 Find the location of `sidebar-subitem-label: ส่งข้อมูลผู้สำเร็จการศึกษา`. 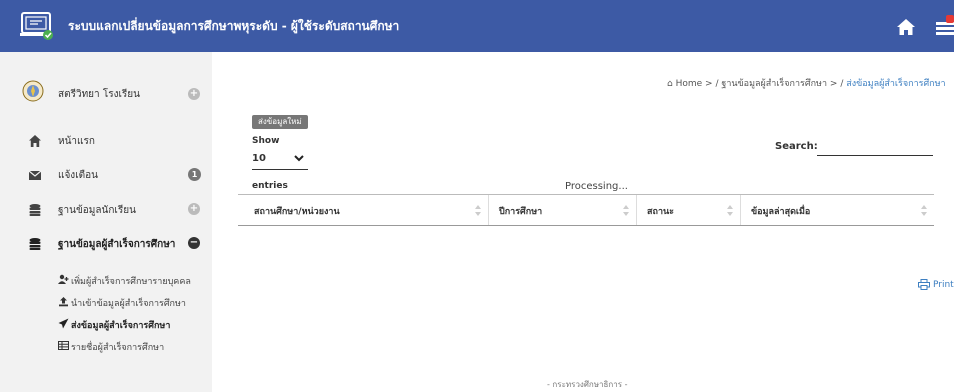

sidebar-subitem-label: ส่งข้อมูลผู้สำเร็จการศึกษา is located at coordinates (121, 326).